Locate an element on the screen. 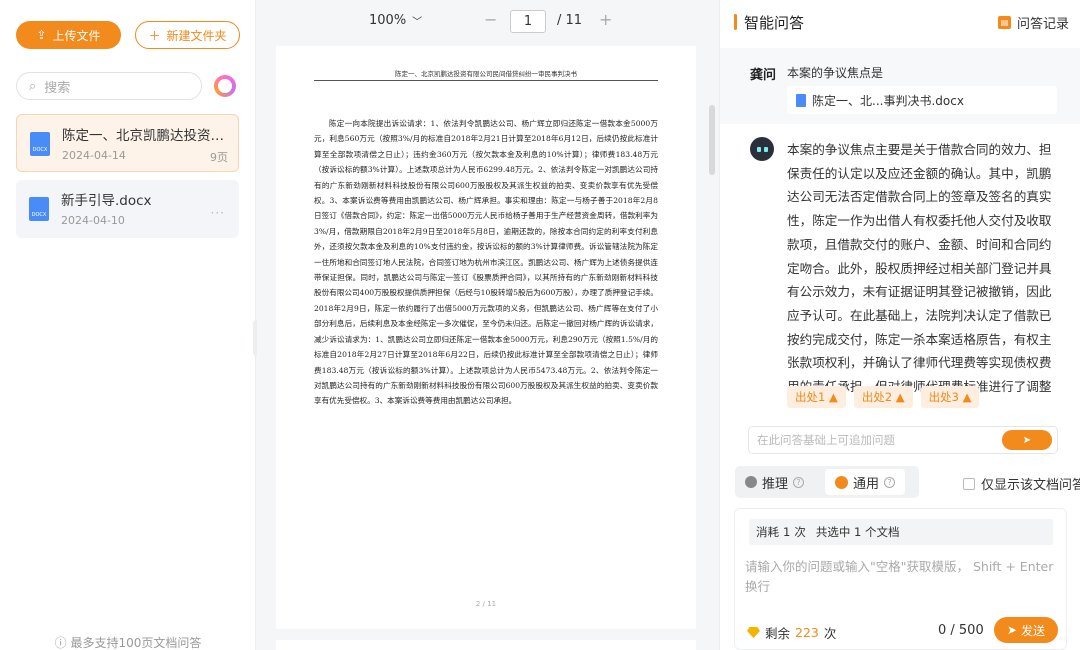 The image size is (1080, 650). search-input: ⌕ 搜索 is located at coordinates (109, 86).